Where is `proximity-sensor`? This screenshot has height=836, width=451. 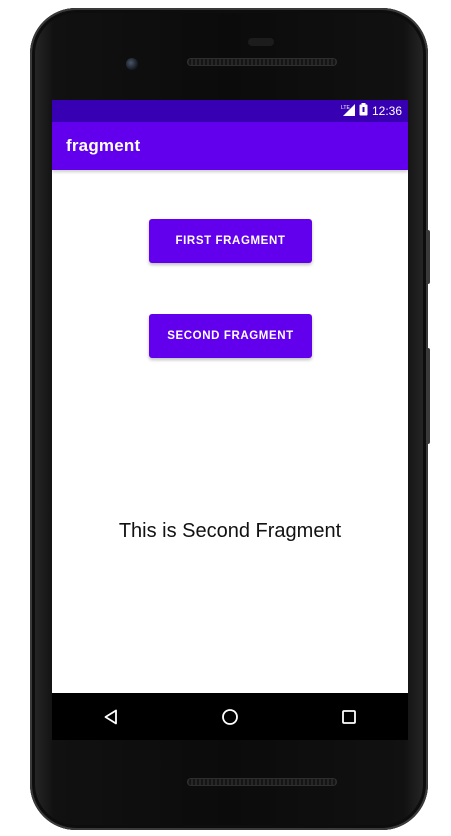
proximity-sensor is located at coordinates (261, 42).